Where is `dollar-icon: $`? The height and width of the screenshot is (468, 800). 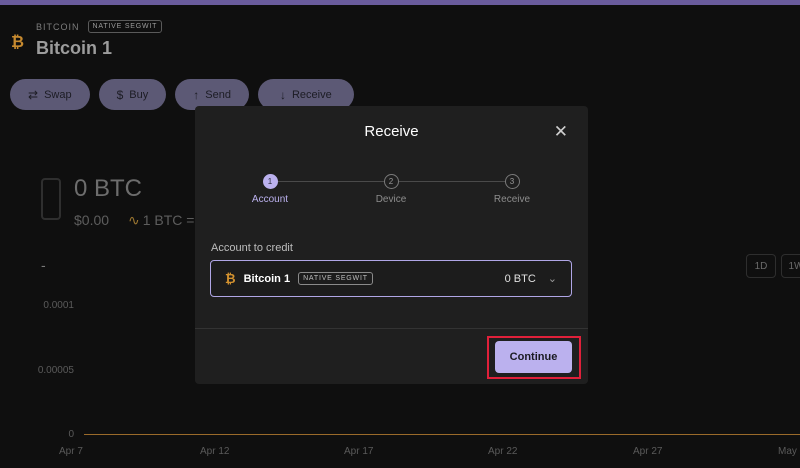
dollar-icon: $ is located at coordinates (120, 94).